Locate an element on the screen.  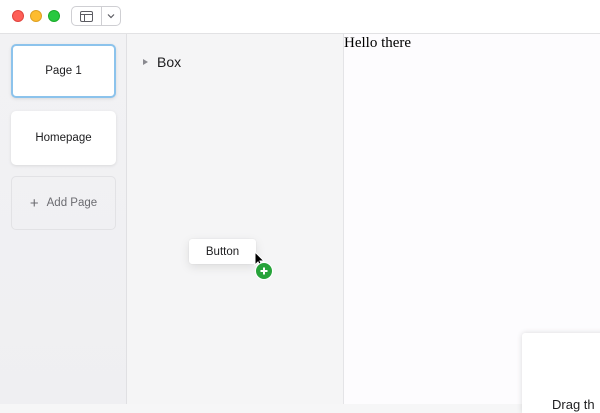
canvas-card: Drag th is located at coordinates (561, 373).